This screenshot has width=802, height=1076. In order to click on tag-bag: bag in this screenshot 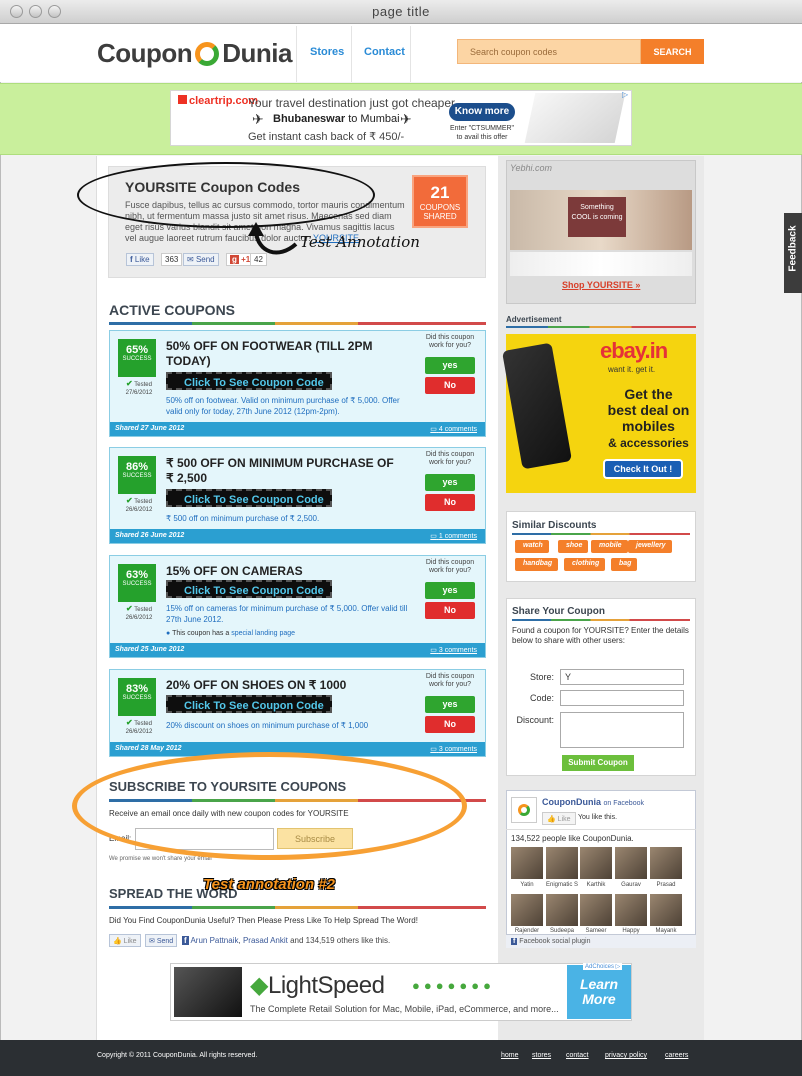, I will do `click(624, 564)`.